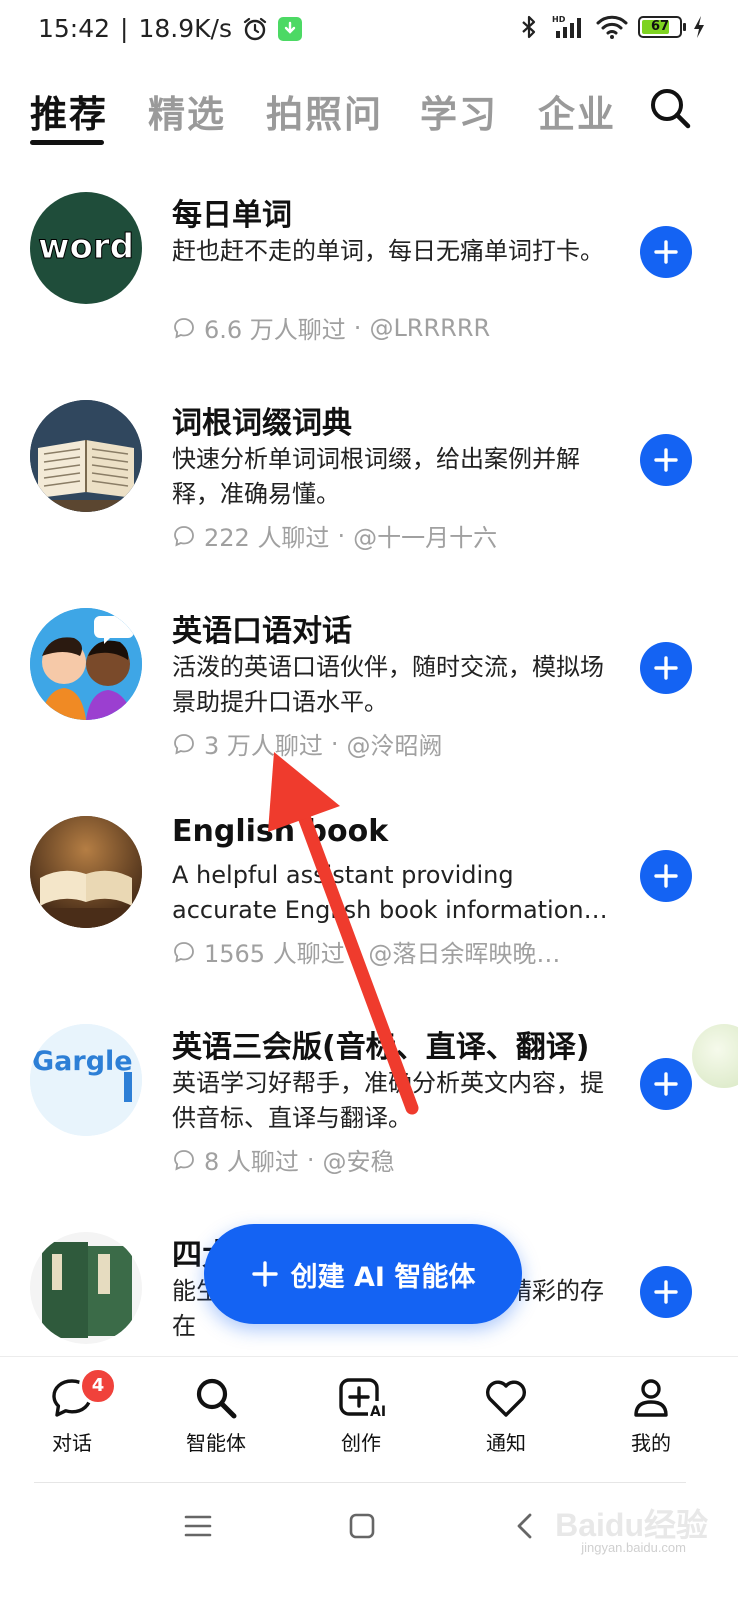  Describe the element at coordinates (232, 215) in the screenshot. I see `agent-title: 每日单词` at that location.